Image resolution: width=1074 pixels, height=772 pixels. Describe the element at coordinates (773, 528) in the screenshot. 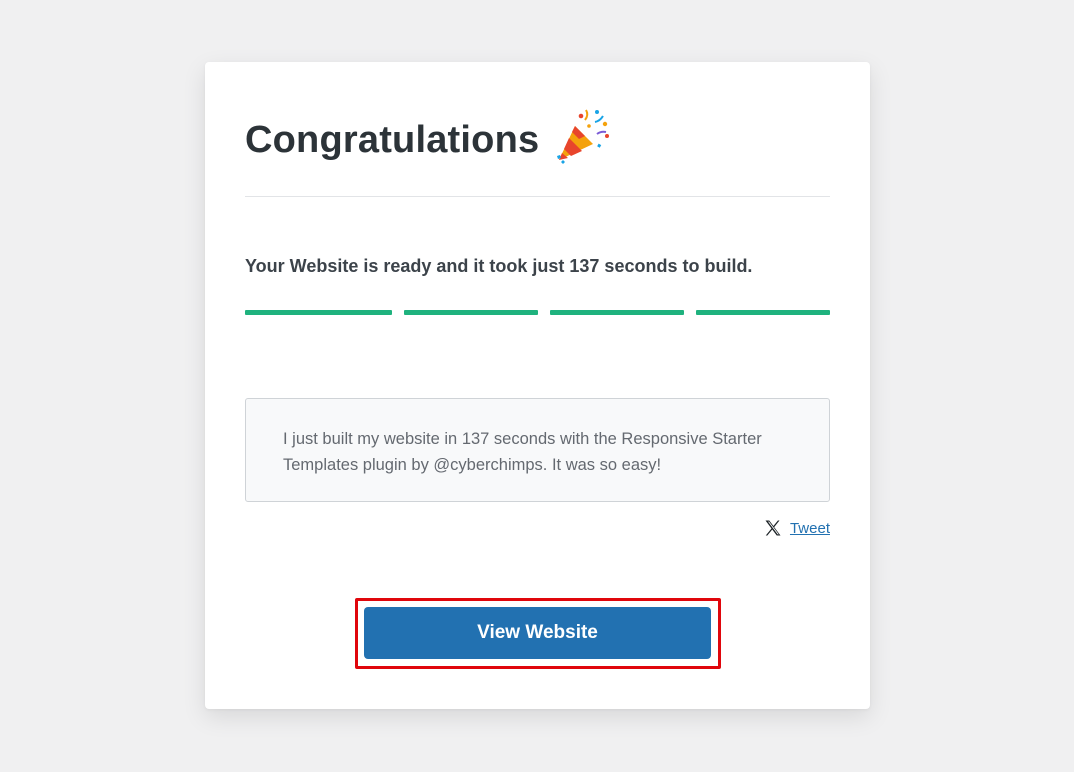

I see `x-logo-icon` at that location.